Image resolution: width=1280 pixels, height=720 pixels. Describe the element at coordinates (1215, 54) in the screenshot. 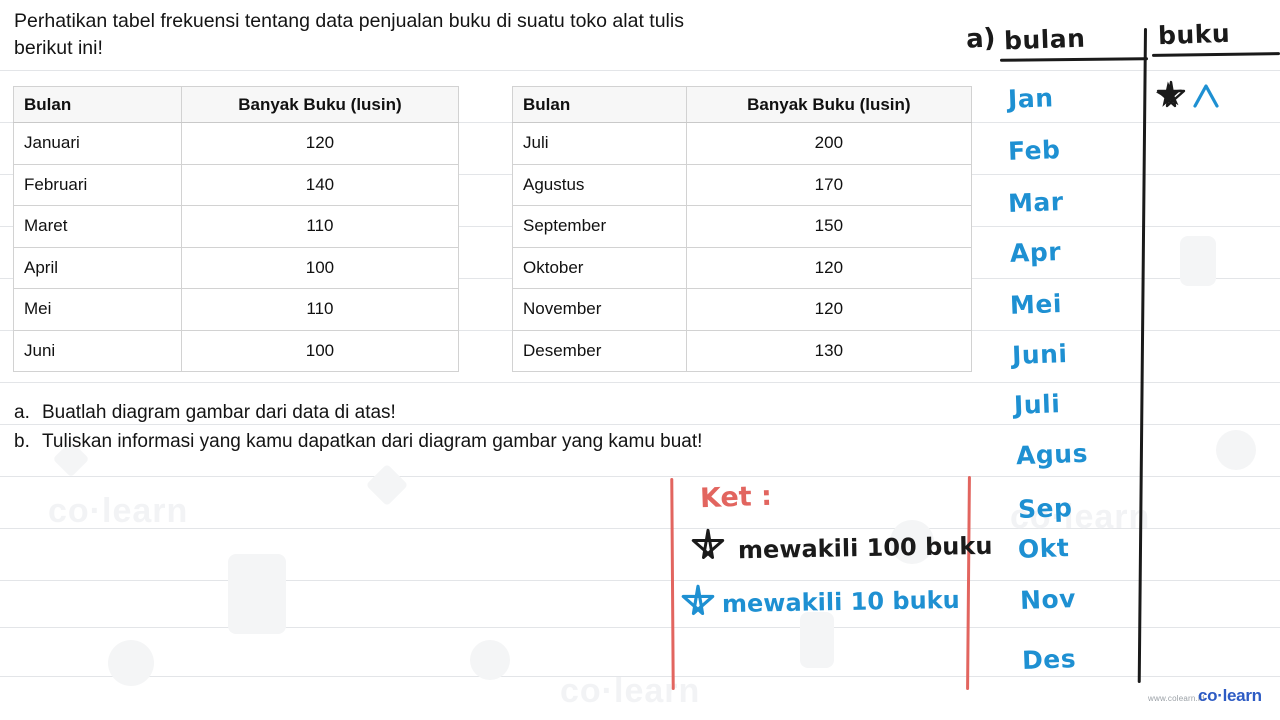

I see `answer-header-underline-right` at that location.